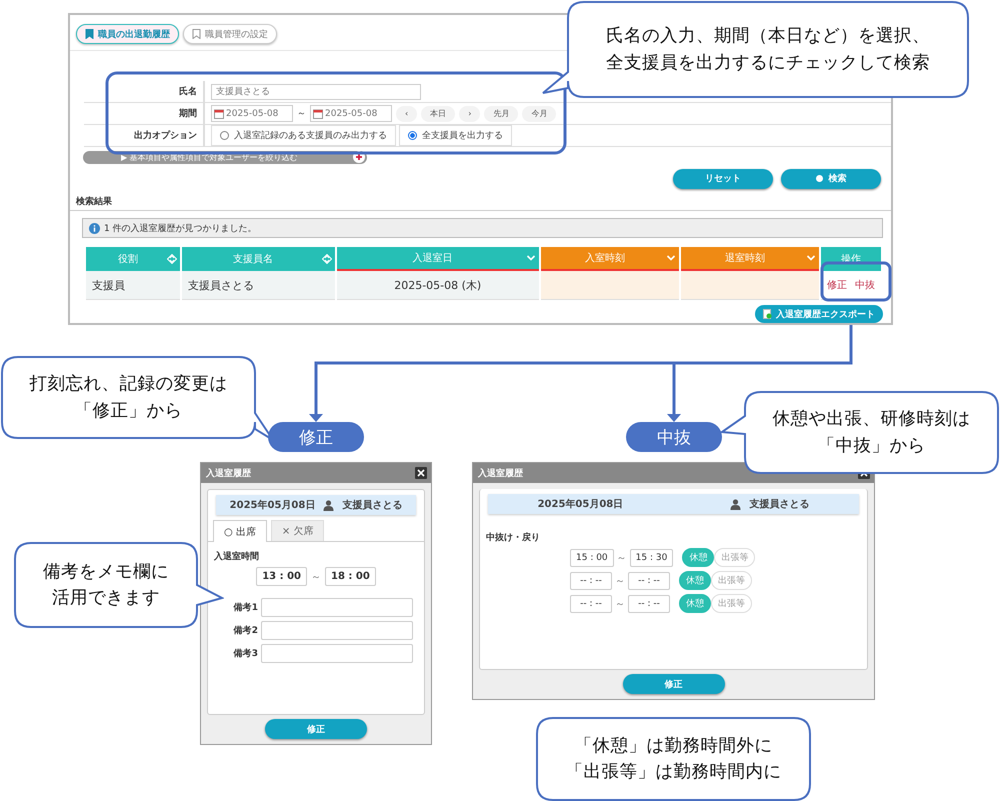 This screenshot has width=1000, height=801. Describe the element at coordinates (144, 91) in the screenshot. I see `form-label: 氏名` at that location.